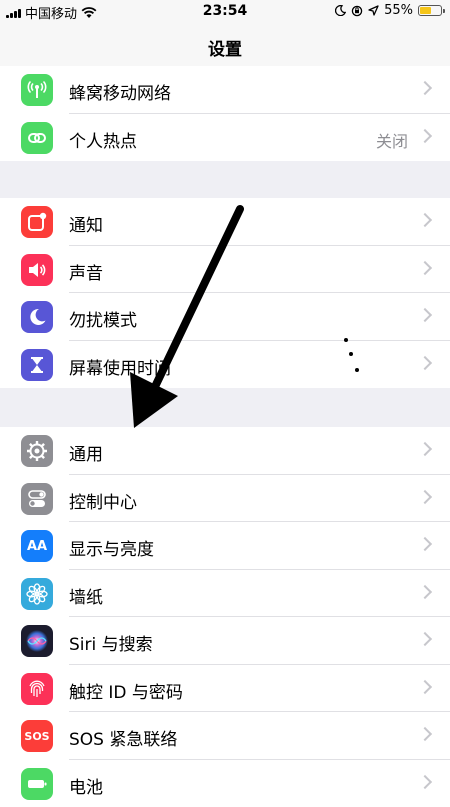  I want to click on cellular-antenna-icon, so click(37, 90).